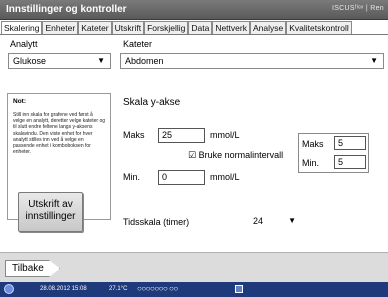 This screenshot has height=297, width=388. What do you see at coordinates (152, 102) in the screenshot?
I see `yaxis-title: Skala y-akse` at bounding box center [152, 102].